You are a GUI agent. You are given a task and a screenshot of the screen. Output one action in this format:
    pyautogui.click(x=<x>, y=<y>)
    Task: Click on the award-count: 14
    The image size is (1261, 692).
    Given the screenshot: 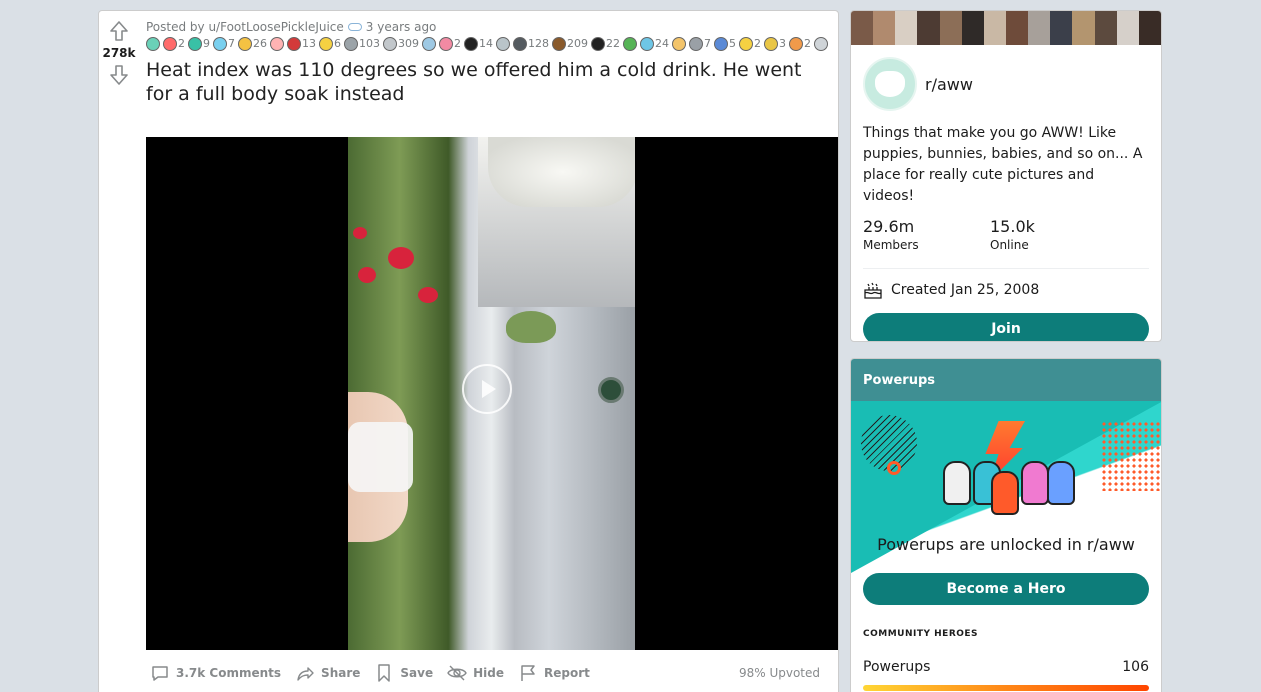 What is the action you would take?
    pyautogui.click(x=486, y=43)
    